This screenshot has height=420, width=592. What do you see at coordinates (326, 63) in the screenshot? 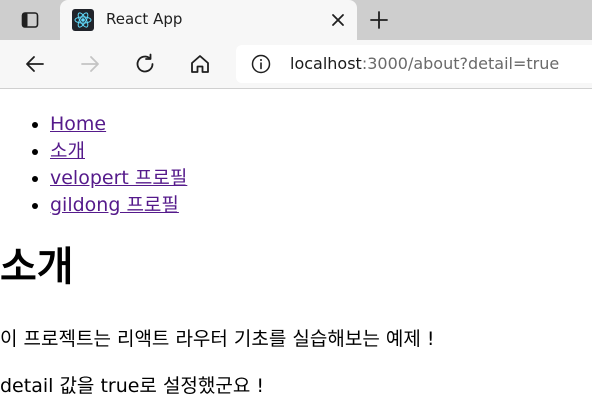
I see `url-host: localhost` at bounding box center [326, 63].